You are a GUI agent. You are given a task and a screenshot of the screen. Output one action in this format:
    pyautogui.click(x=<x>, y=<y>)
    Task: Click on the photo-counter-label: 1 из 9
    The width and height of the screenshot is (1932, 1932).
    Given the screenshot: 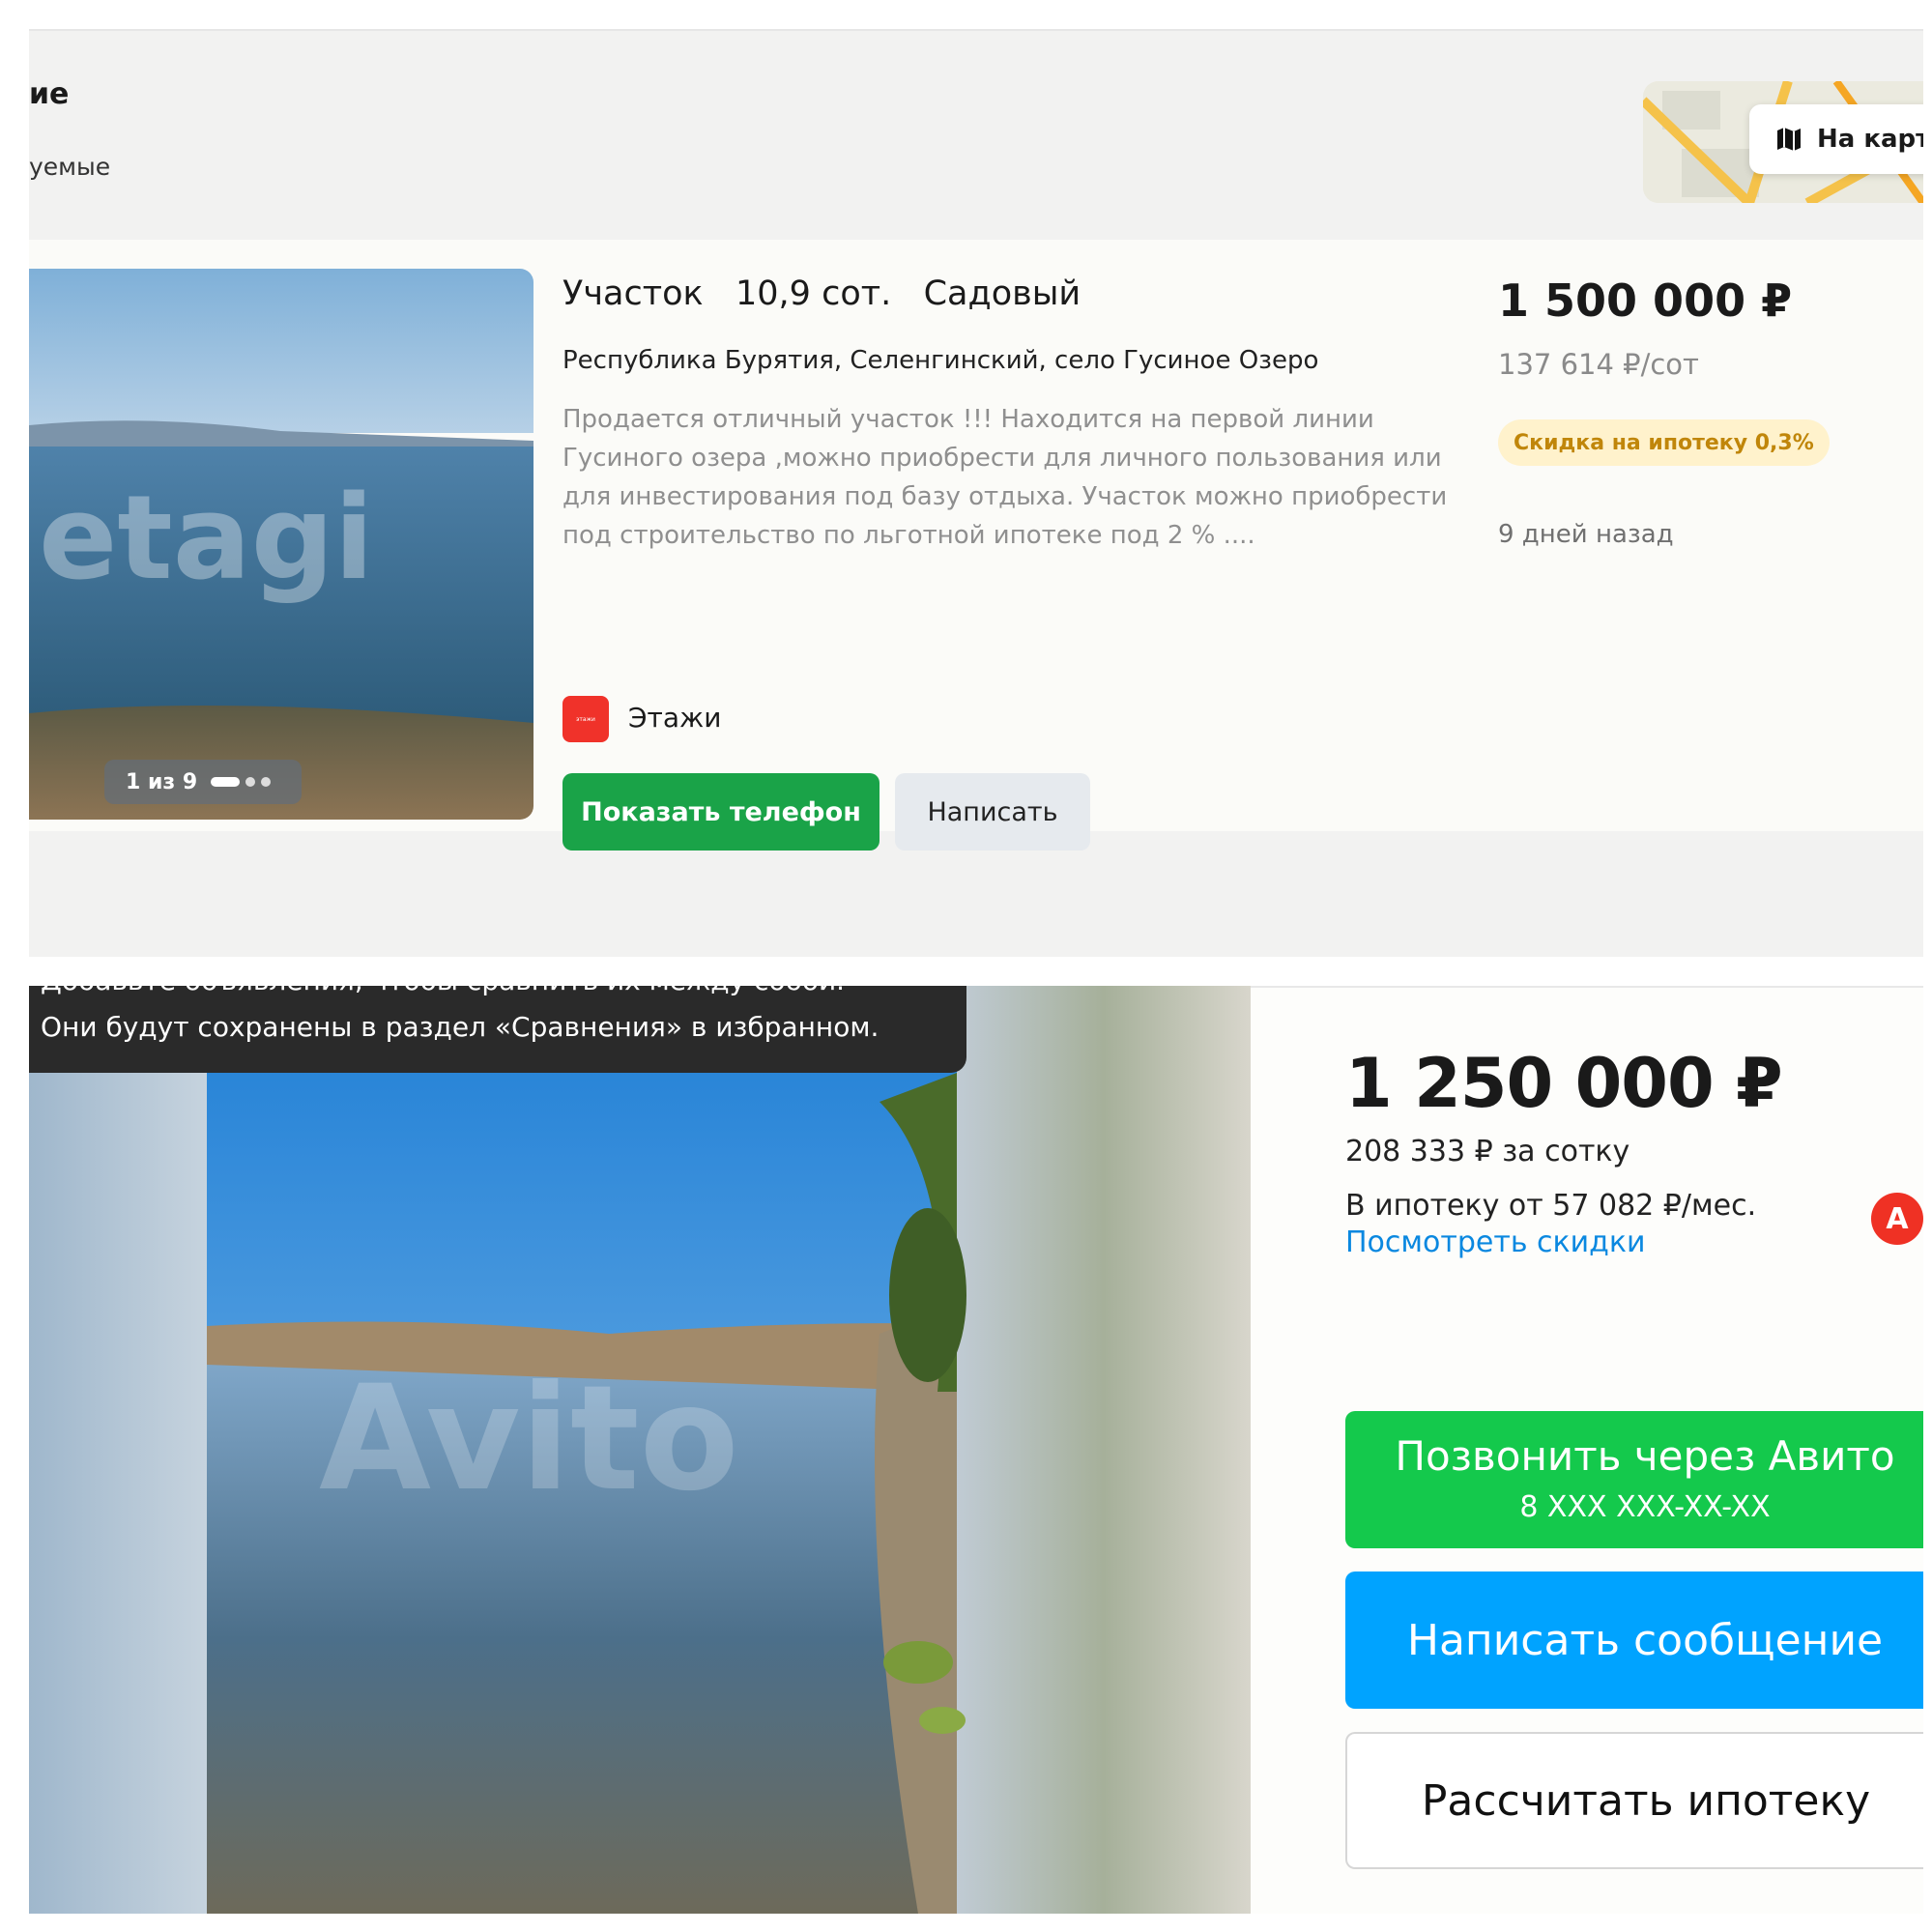 What is the action you would take?
    pyautogui.click(x=162, y=781)
    